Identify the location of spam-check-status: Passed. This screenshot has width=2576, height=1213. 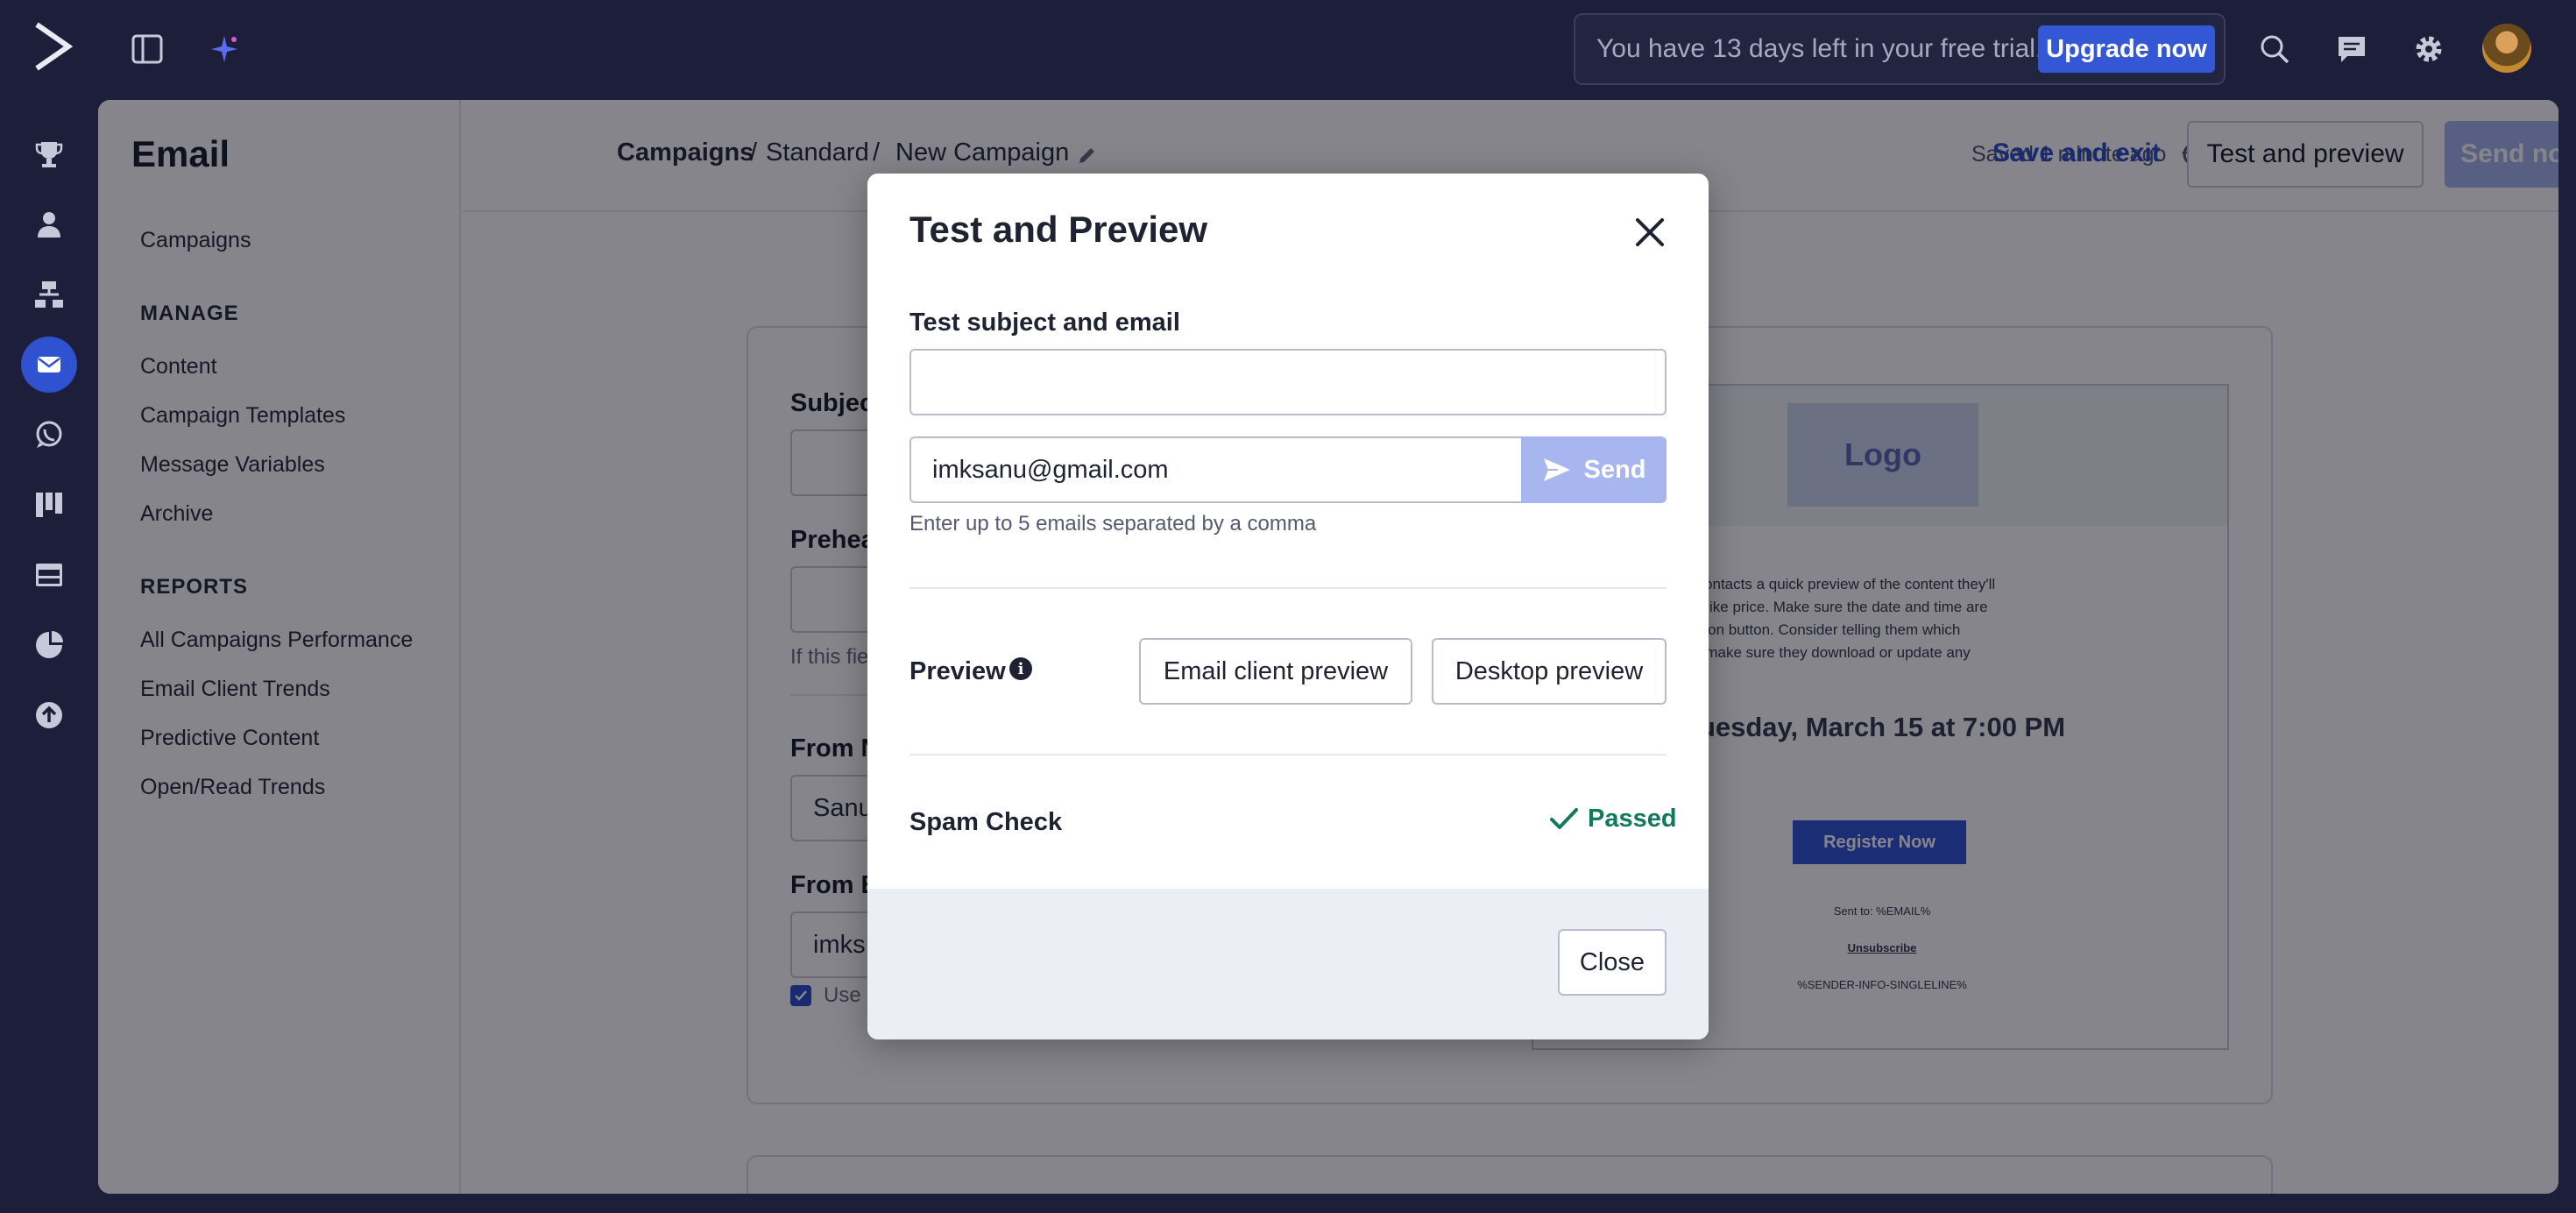
(1613, 819).